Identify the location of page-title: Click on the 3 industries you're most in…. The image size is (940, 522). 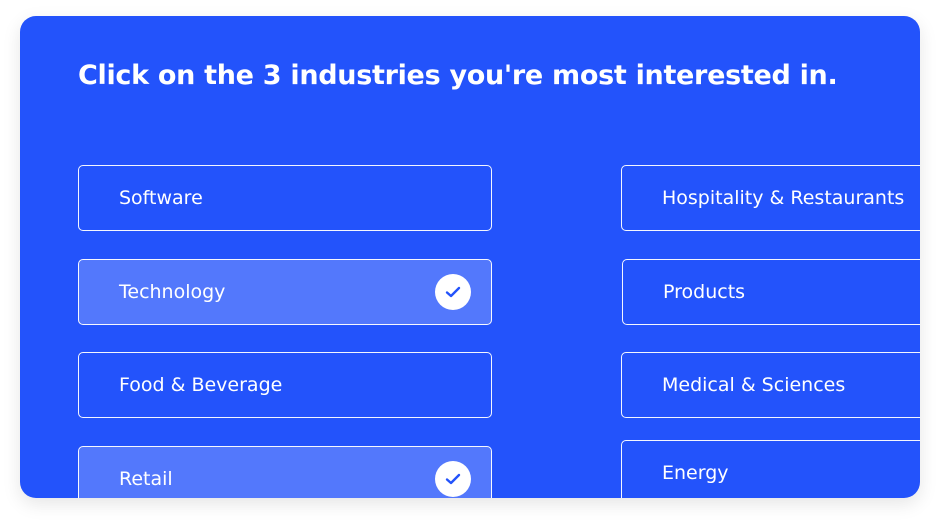
(458, 75).